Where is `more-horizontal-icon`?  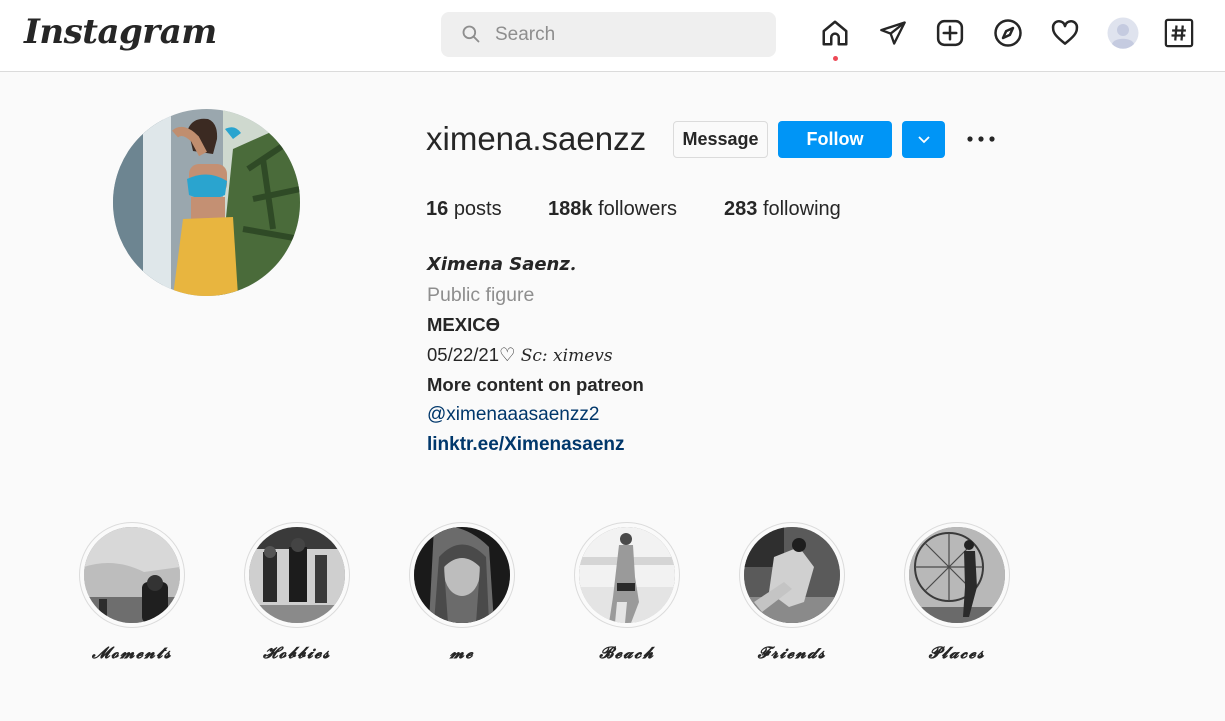
more-horizontal-icon is located at coordinates (981, 139).